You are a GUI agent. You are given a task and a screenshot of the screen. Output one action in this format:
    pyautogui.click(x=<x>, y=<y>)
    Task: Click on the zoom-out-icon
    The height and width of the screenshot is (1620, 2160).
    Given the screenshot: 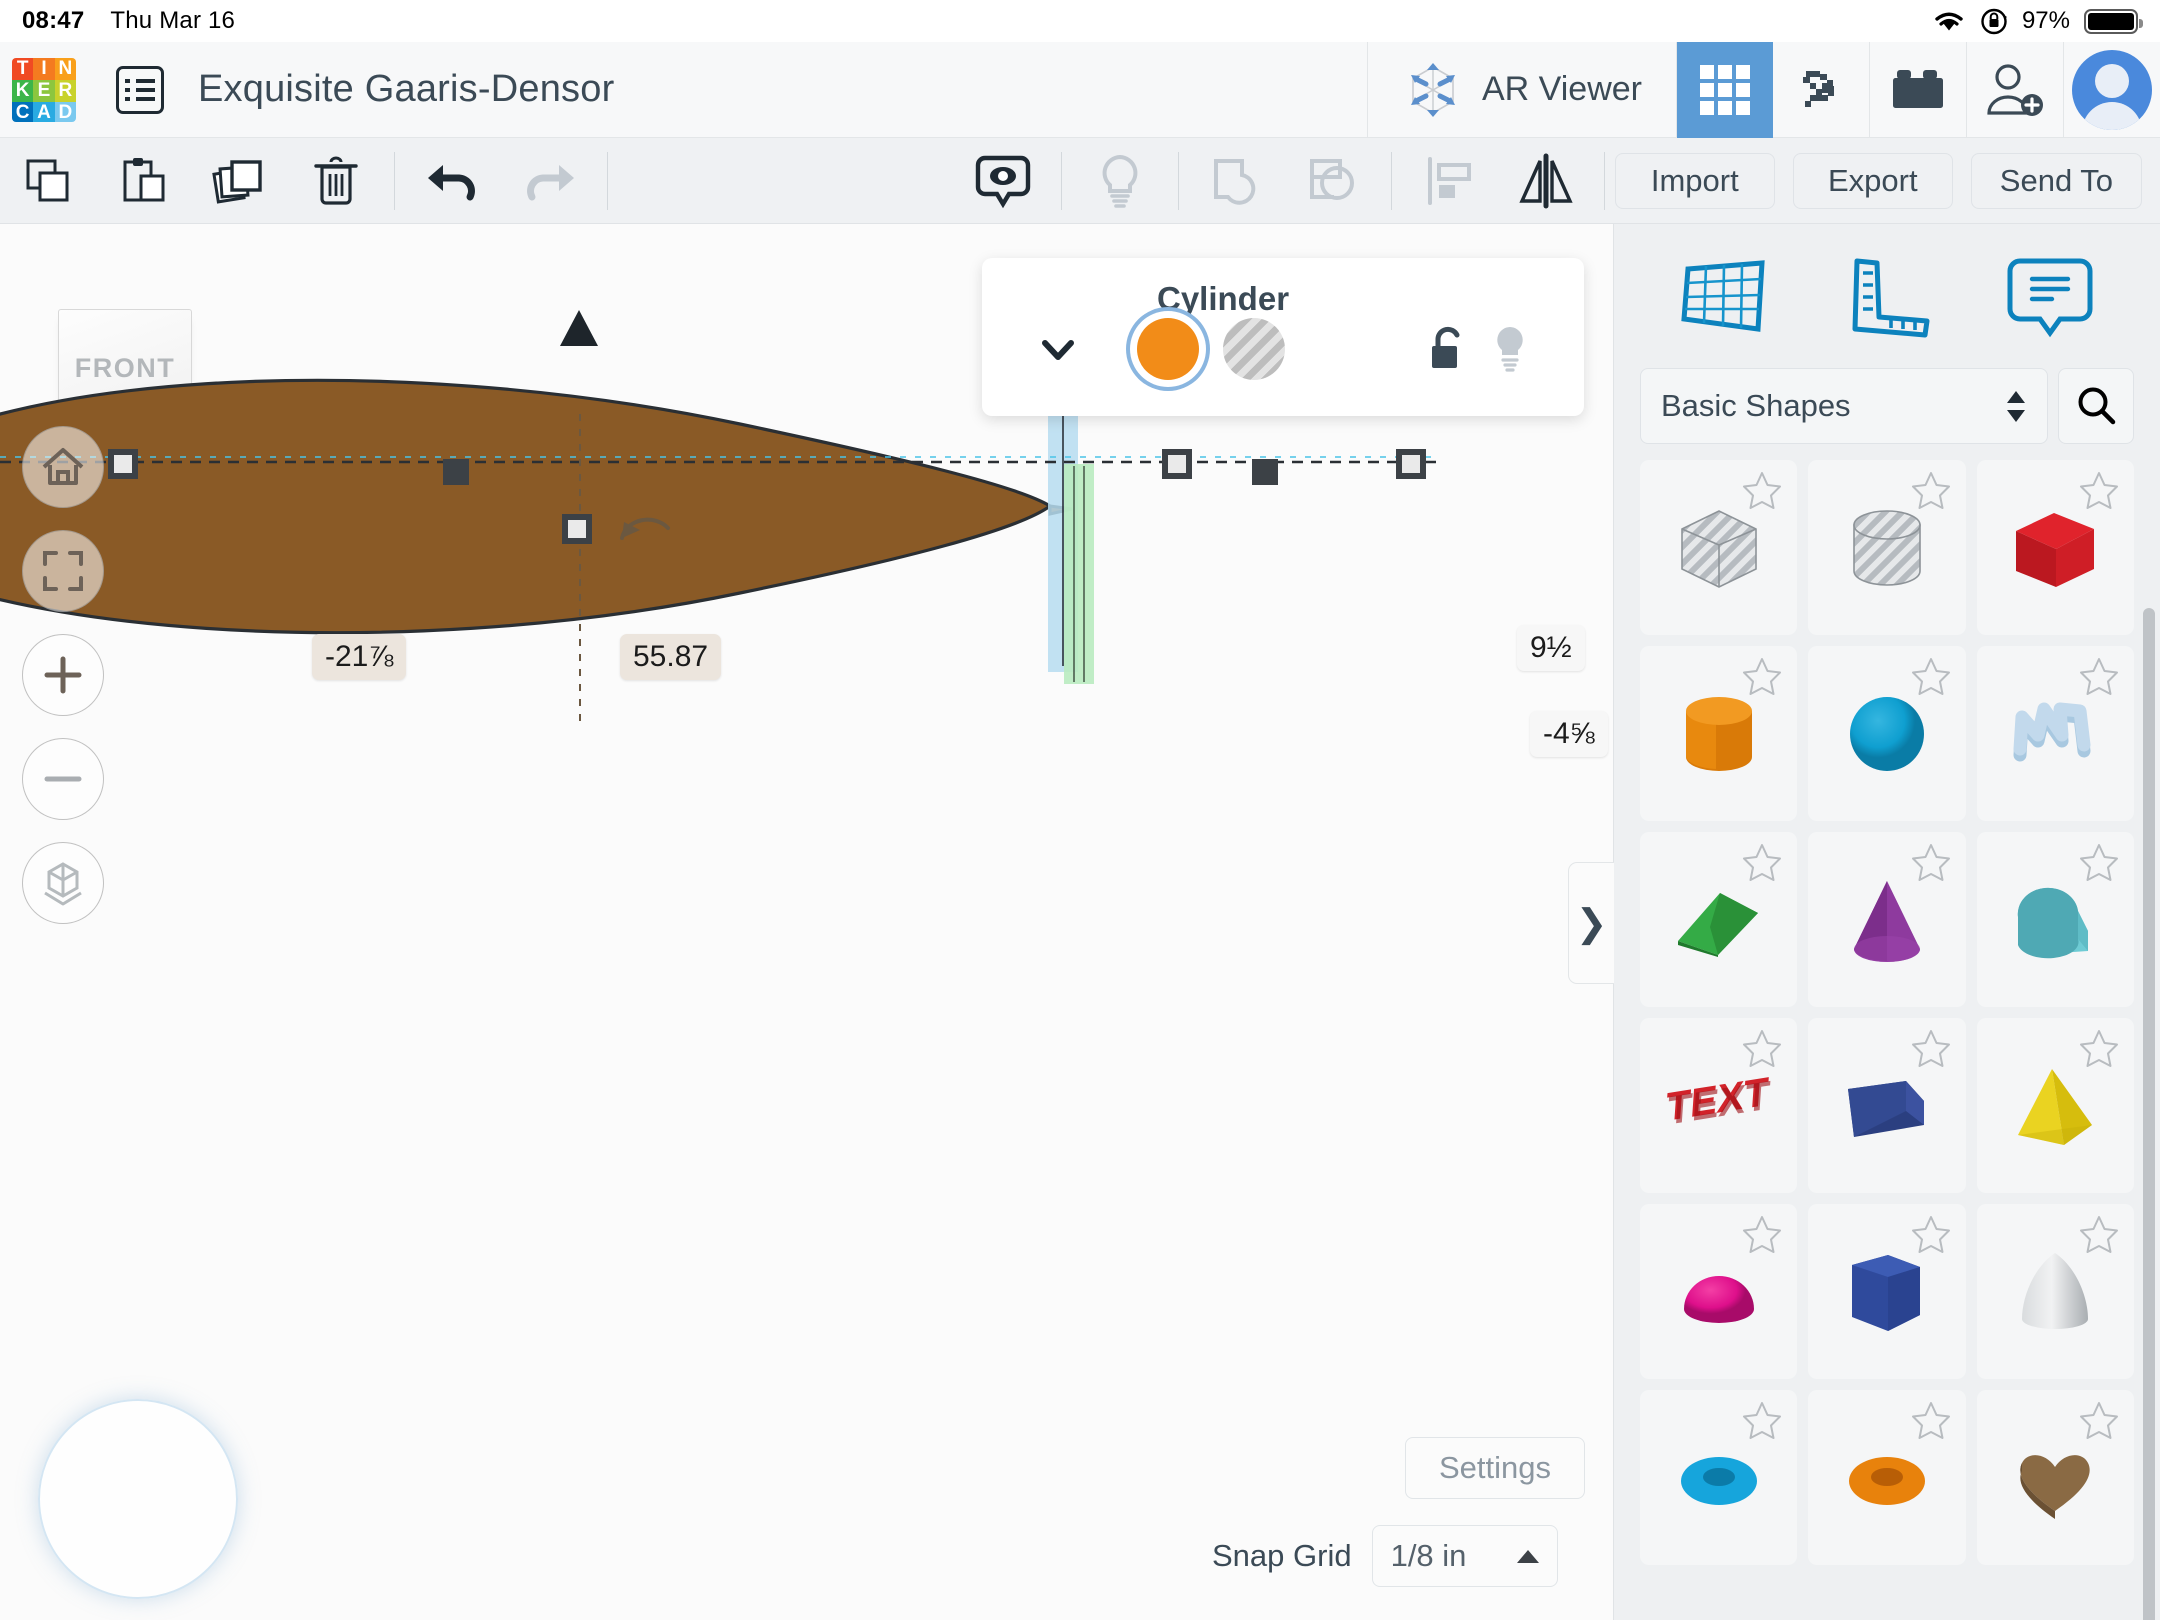 What is the action you would take?
    pyautogui.click(x=63, y=779)
    